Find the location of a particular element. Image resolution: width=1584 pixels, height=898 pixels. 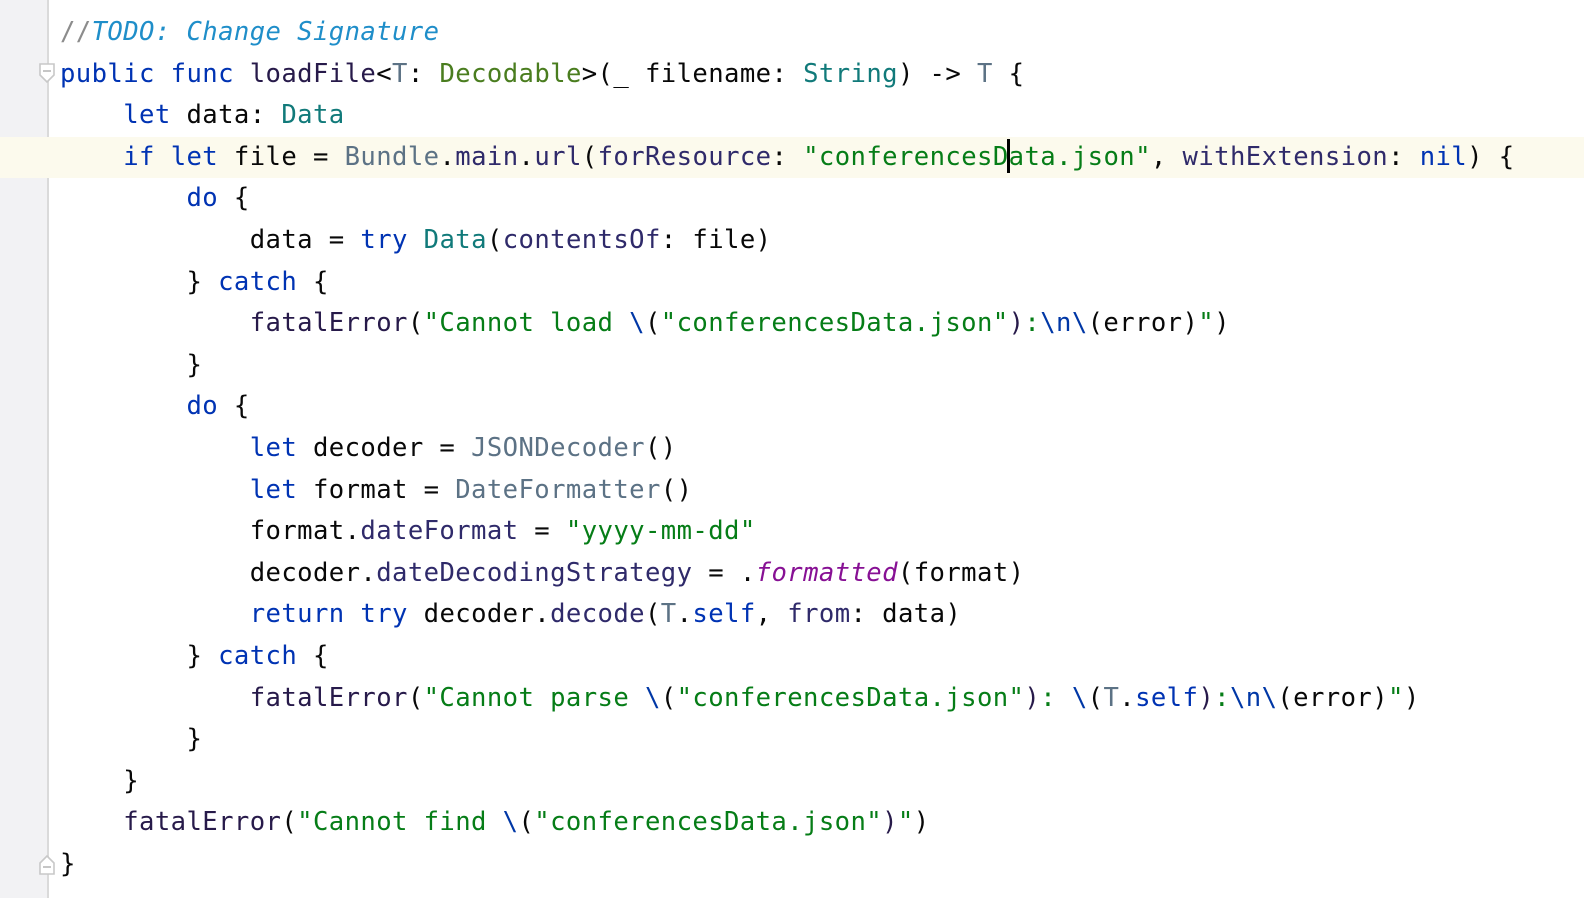

code-token: " is located at coordinates (1396, 697).